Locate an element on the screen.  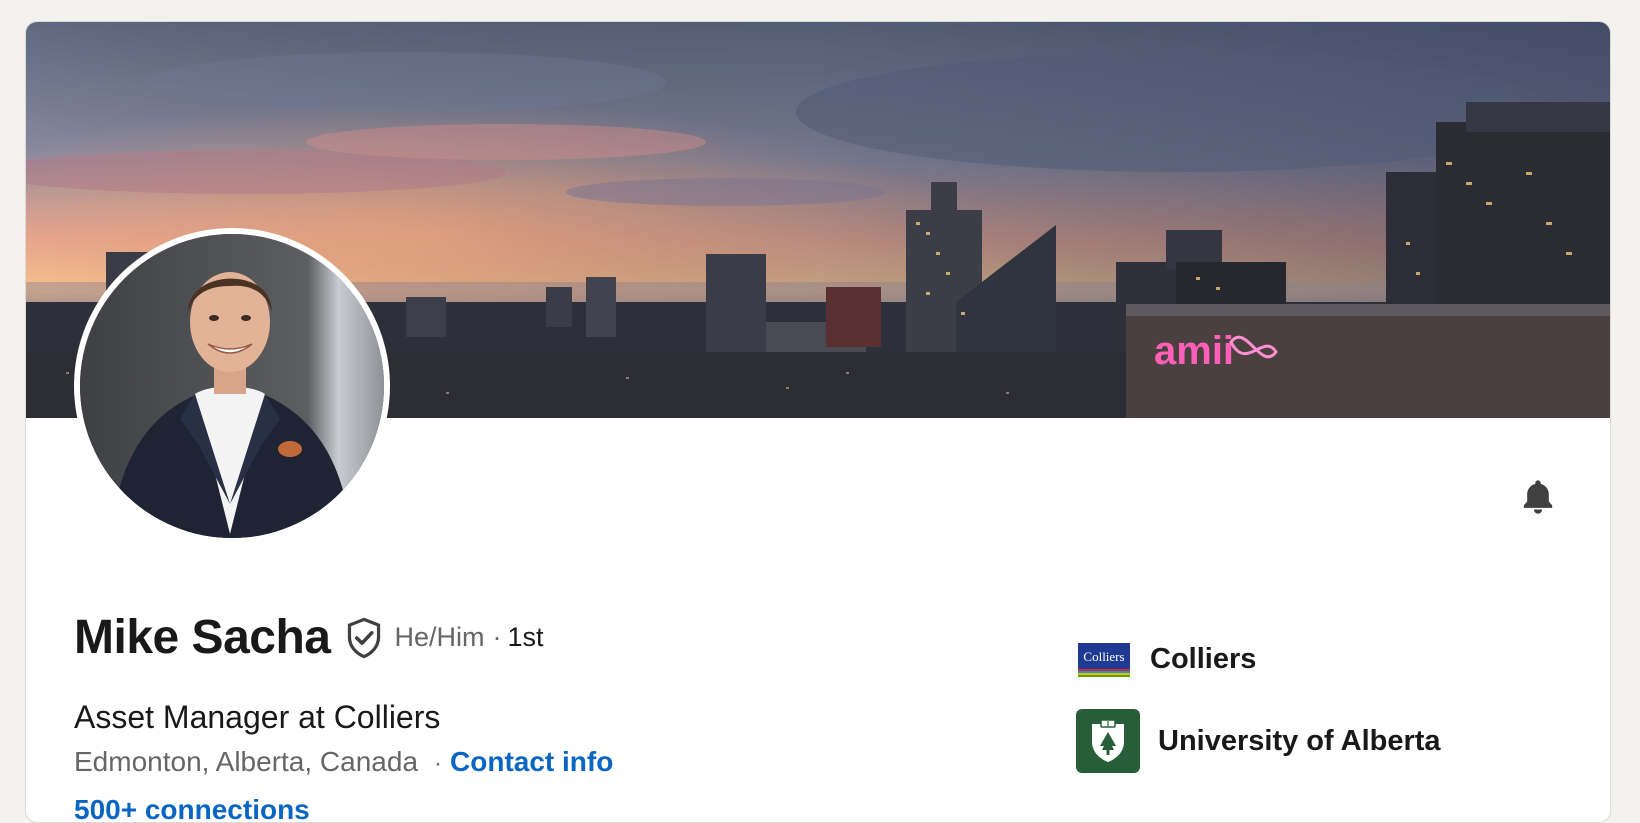
notifications-bell-button is located at coordinates (1538, 497).